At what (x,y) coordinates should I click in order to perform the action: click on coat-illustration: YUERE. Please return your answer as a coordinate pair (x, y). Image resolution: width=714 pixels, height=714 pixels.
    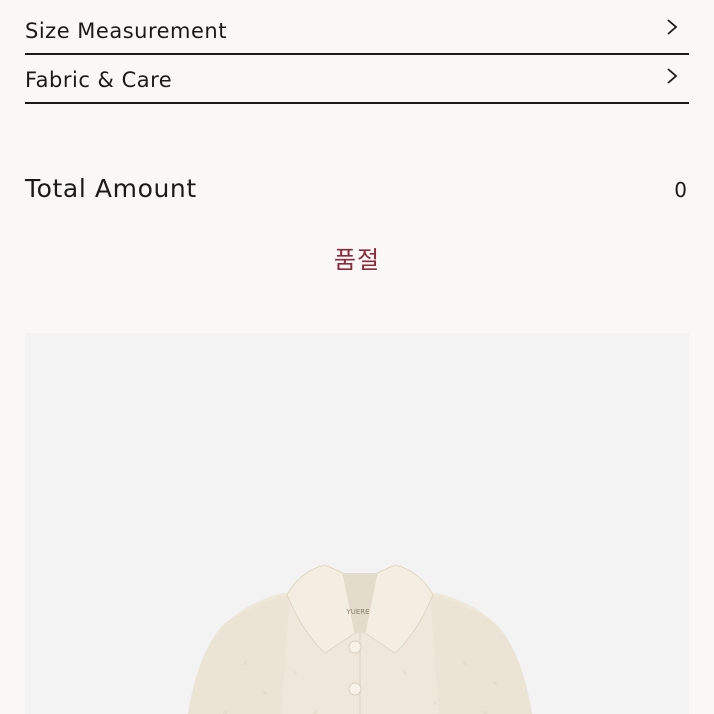
    Looking at the image, I should click on (360, 639).